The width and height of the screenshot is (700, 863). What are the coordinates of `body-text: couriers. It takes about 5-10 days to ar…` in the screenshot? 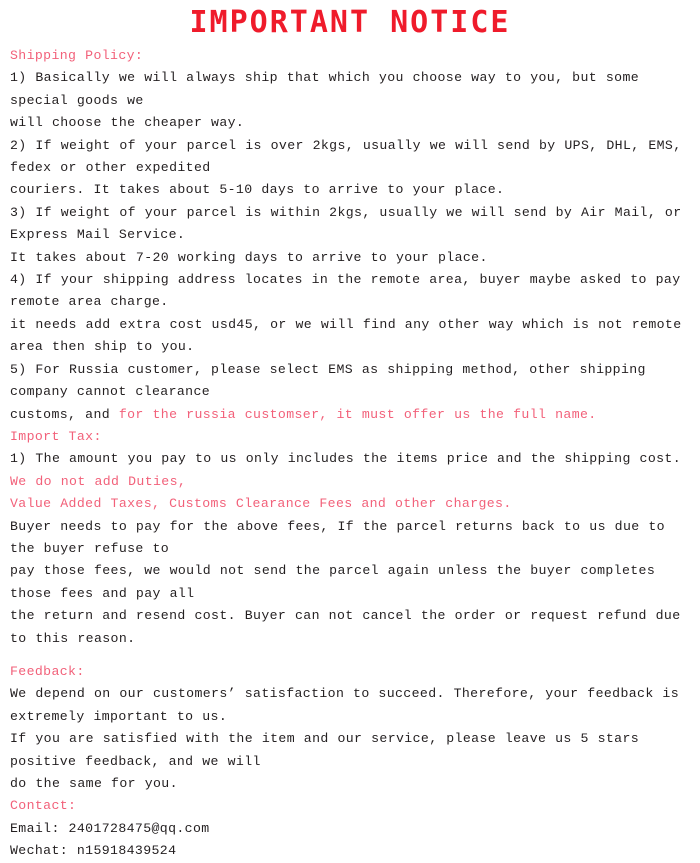 It's located at (257, 190).